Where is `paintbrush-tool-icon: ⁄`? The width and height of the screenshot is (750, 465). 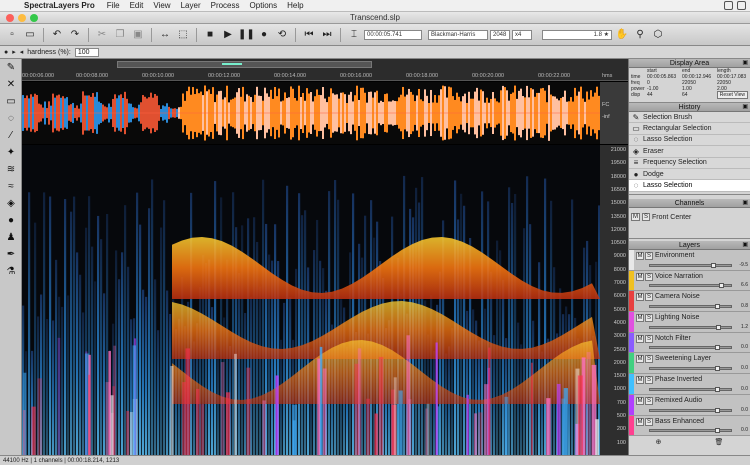 paintbrush-tool-icon: ⁄ is located at coordinates (11, 135).